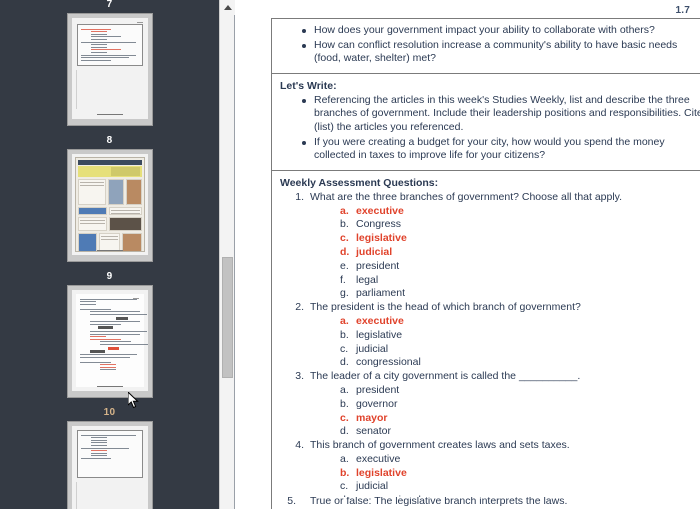 The image size is (700, 509). Describe the element at coordinates (308, 85) in the screenshot. I see `section-title-lets-write: Let's Write:` at that location.